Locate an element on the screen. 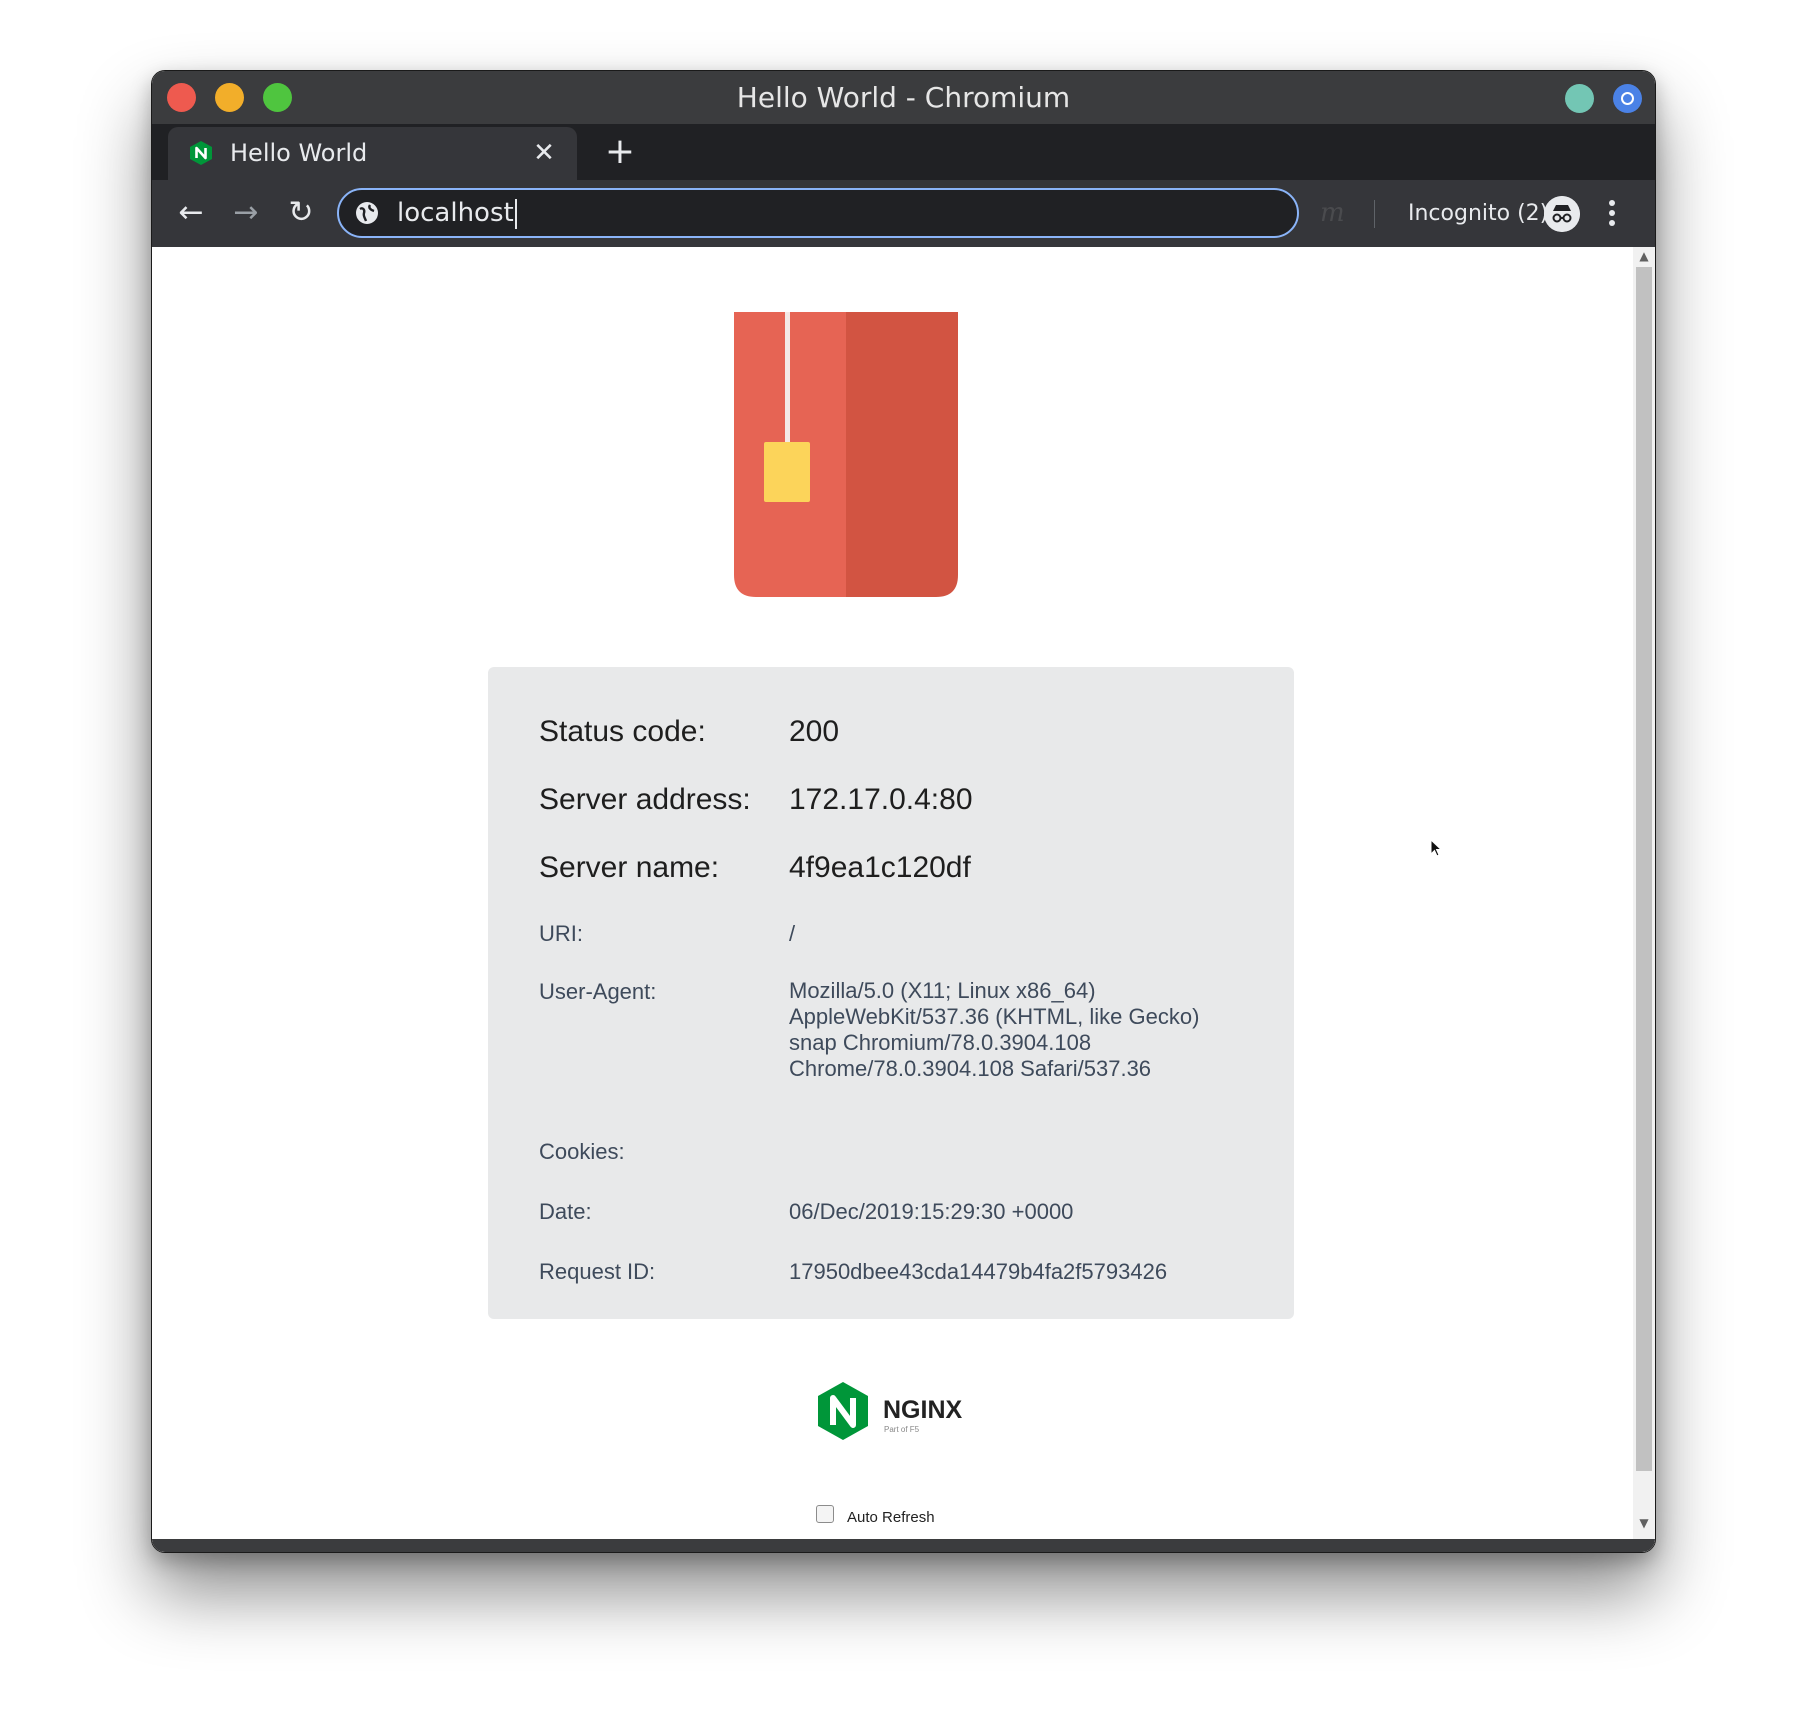 The height and width of the screenshot is (1715, 1797). user-agent-line: AppleWebKit/537.36 (KHTML, like Gecko) is located at coordinates (994, 1016).